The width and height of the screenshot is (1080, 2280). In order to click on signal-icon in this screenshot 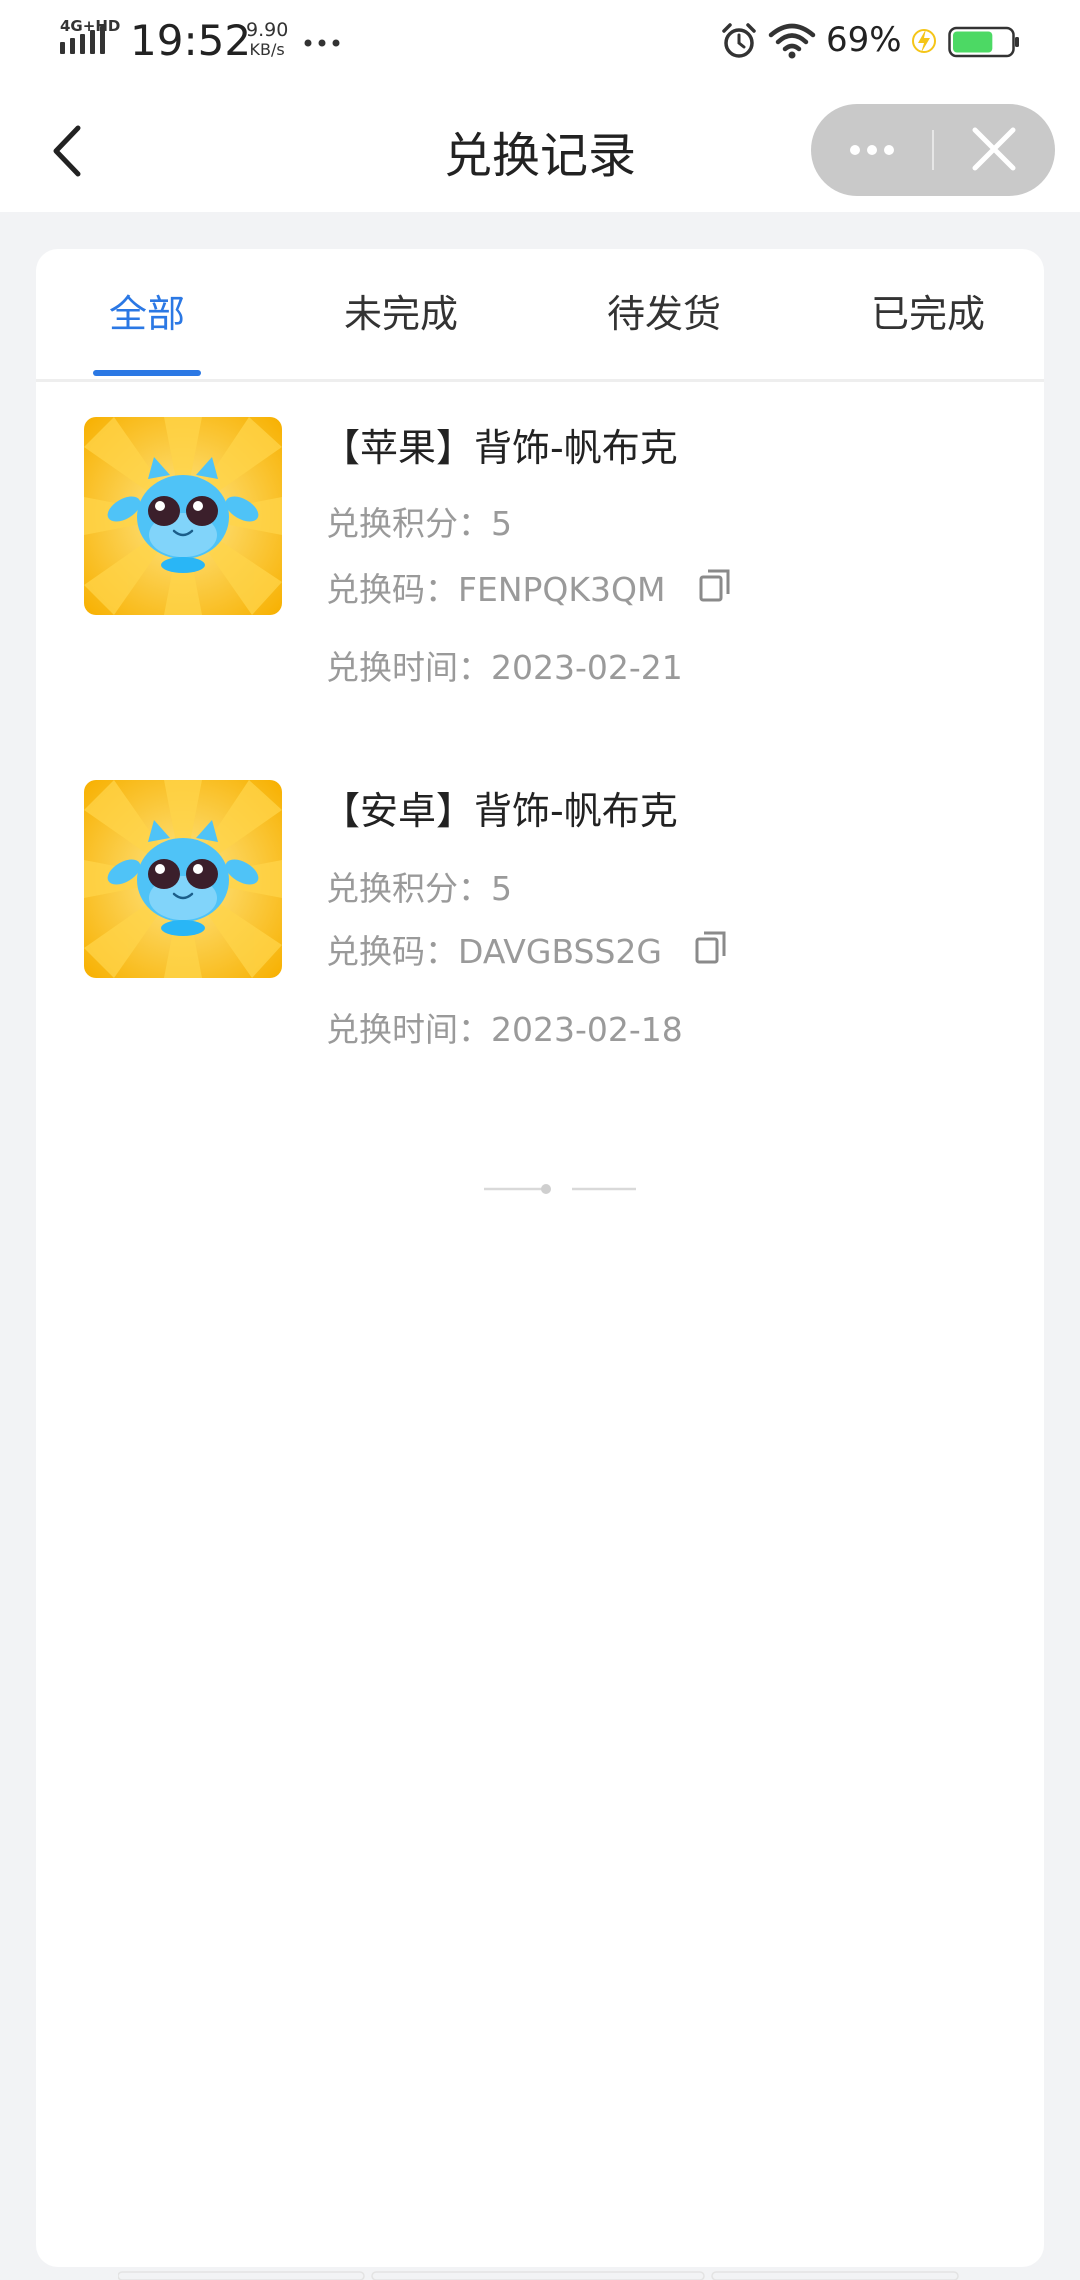, I will do `click(82, 40)`.